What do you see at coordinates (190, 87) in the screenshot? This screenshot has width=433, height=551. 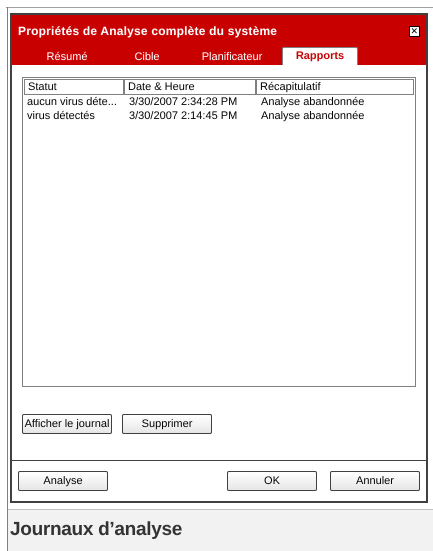 I see `column-header: Date & Heure` at bounding box center [190, 87].